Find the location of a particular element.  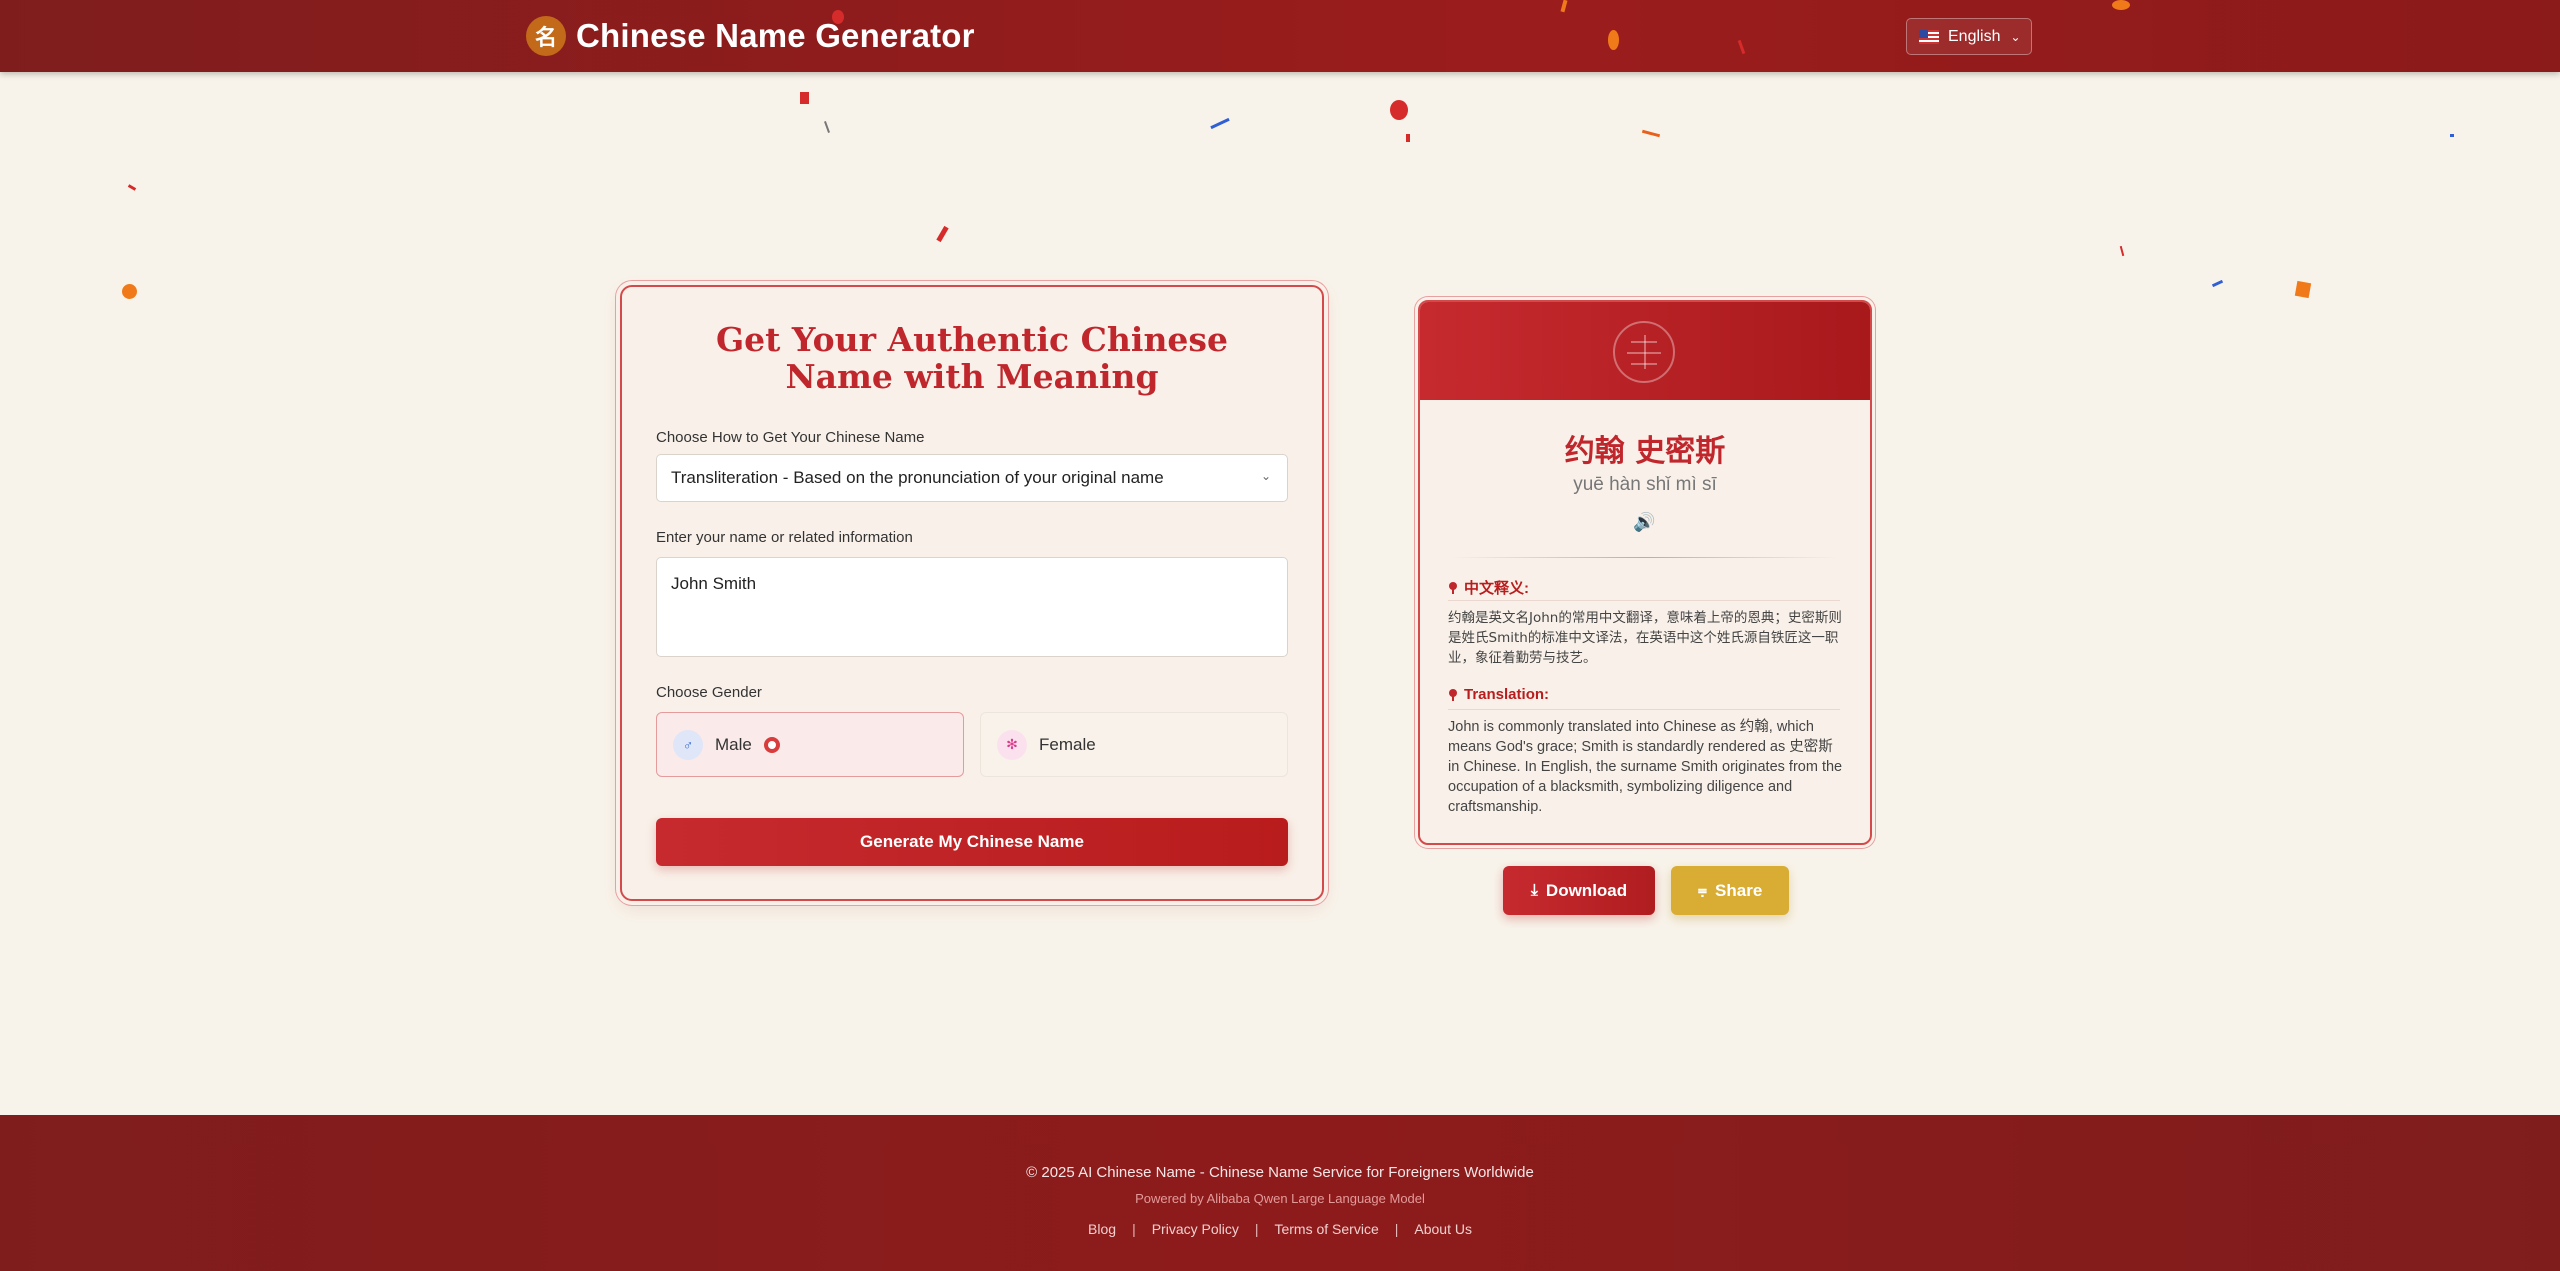

name-textarea: John Smith is located at coordinates (972, 607).